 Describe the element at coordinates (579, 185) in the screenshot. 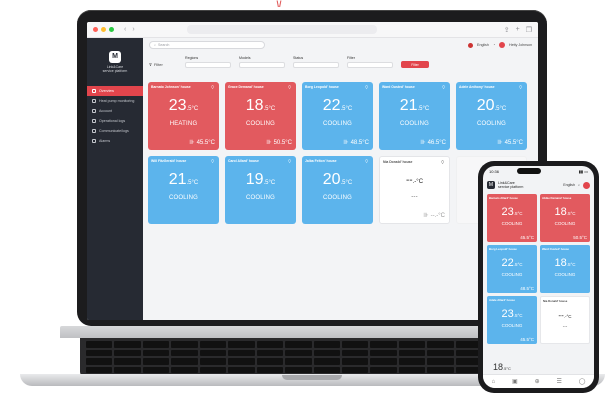

I see `phone-search-icon: ⌕` at that location.